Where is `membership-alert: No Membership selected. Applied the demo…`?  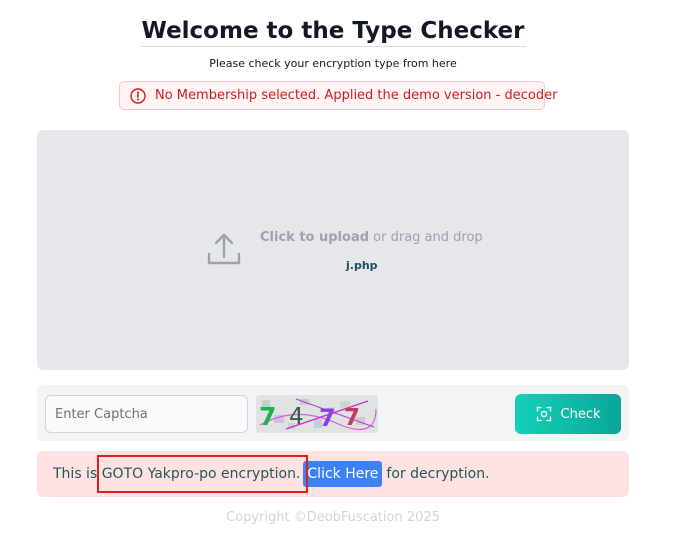
membership-alert: No Membership selected. Applied the demo… is located at coordinates (338, 95).